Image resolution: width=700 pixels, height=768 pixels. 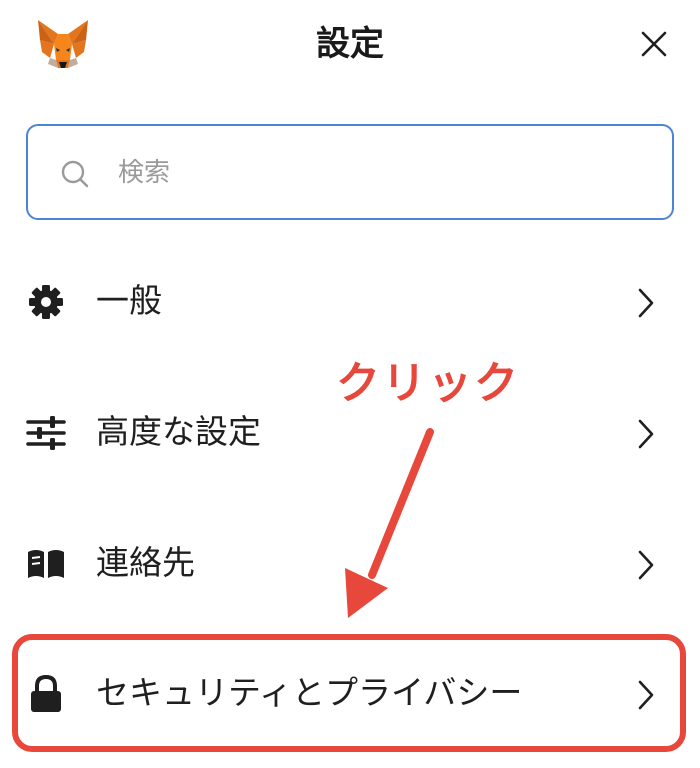 What do you see at coordinates (75, 174) in the screenshot?
I see `search-icon` at bounding box center [75, 174].